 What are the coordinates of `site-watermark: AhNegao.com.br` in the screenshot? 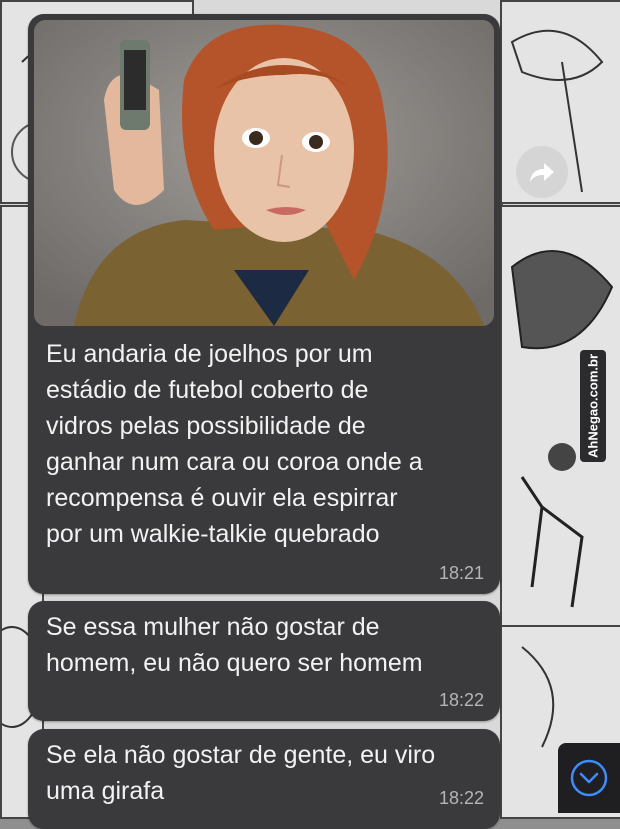 It's located at (593, 406).